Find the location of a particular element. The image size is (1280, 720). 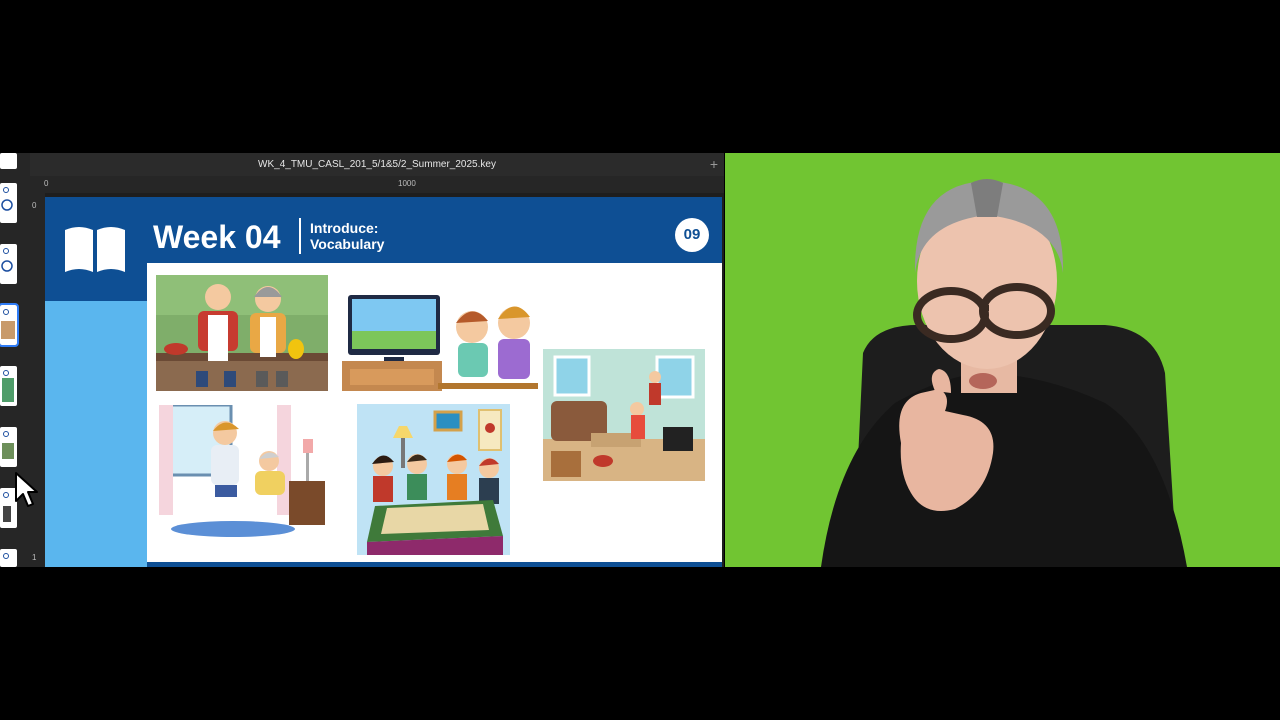

tv-illustration is located at coordinates (440, 343).